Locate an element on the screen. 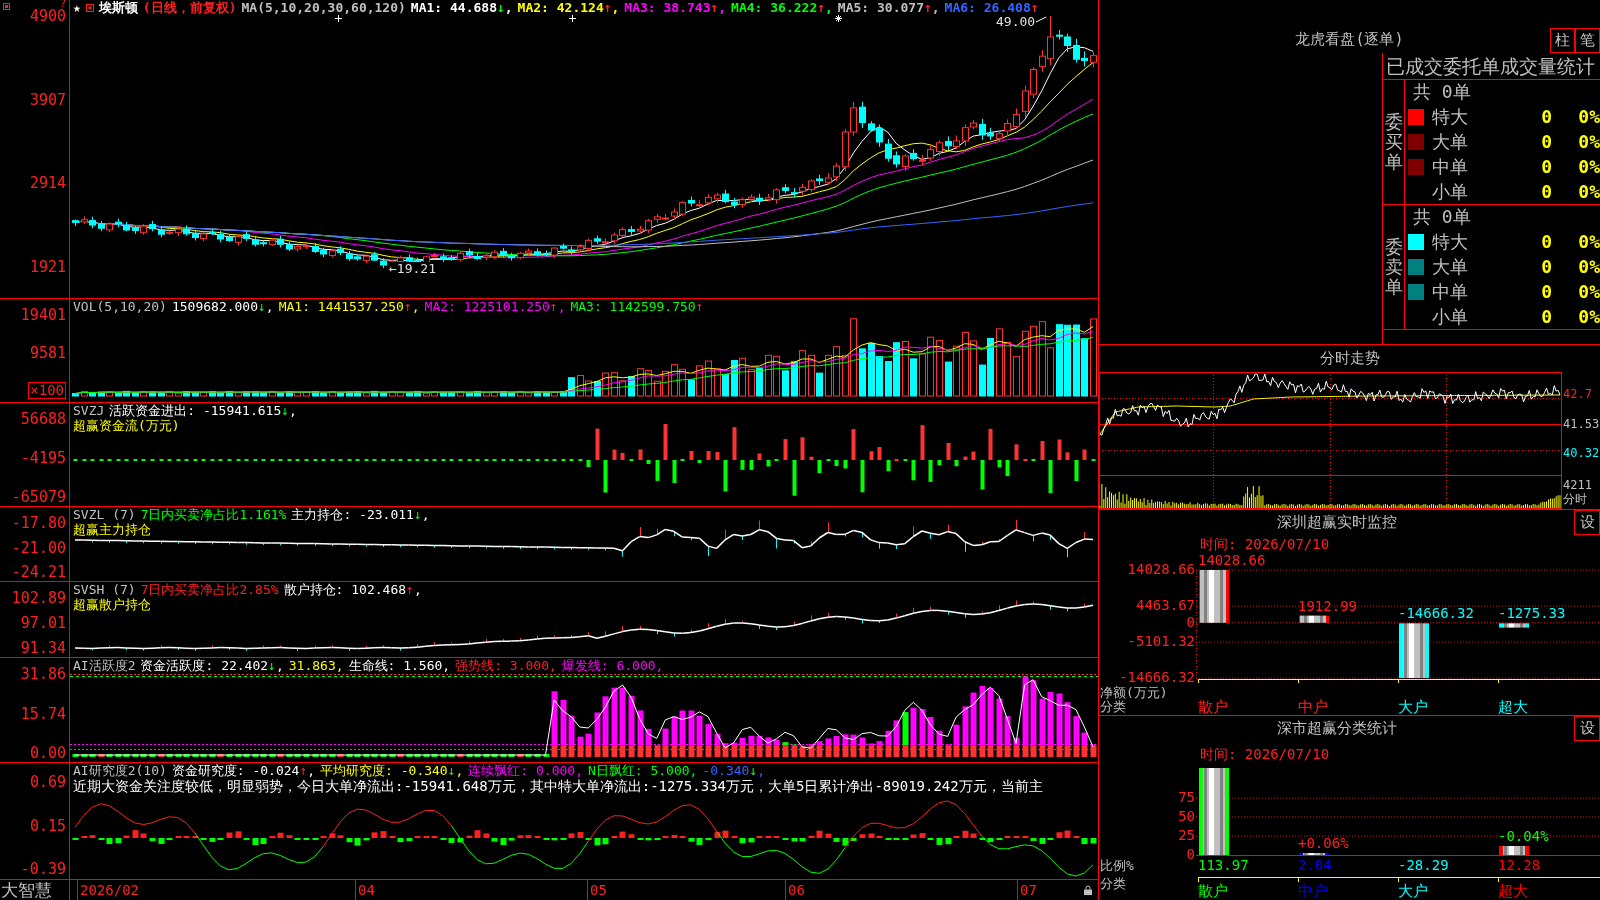 The width and height of the screenshot is (1600, 900). legend-text: 连续飘红: 0.000, is located at coordinates (525, 770).